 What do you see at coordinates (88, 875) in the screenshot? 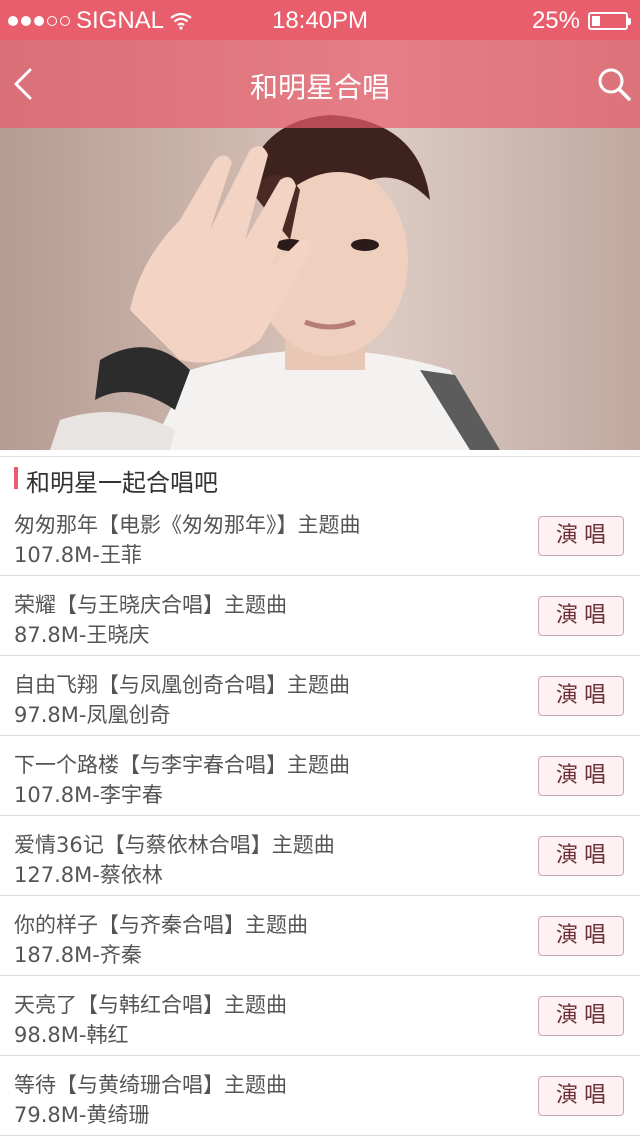
I see `song-meta: 127.8M-蔡依林` at bounding box center [88, 875].